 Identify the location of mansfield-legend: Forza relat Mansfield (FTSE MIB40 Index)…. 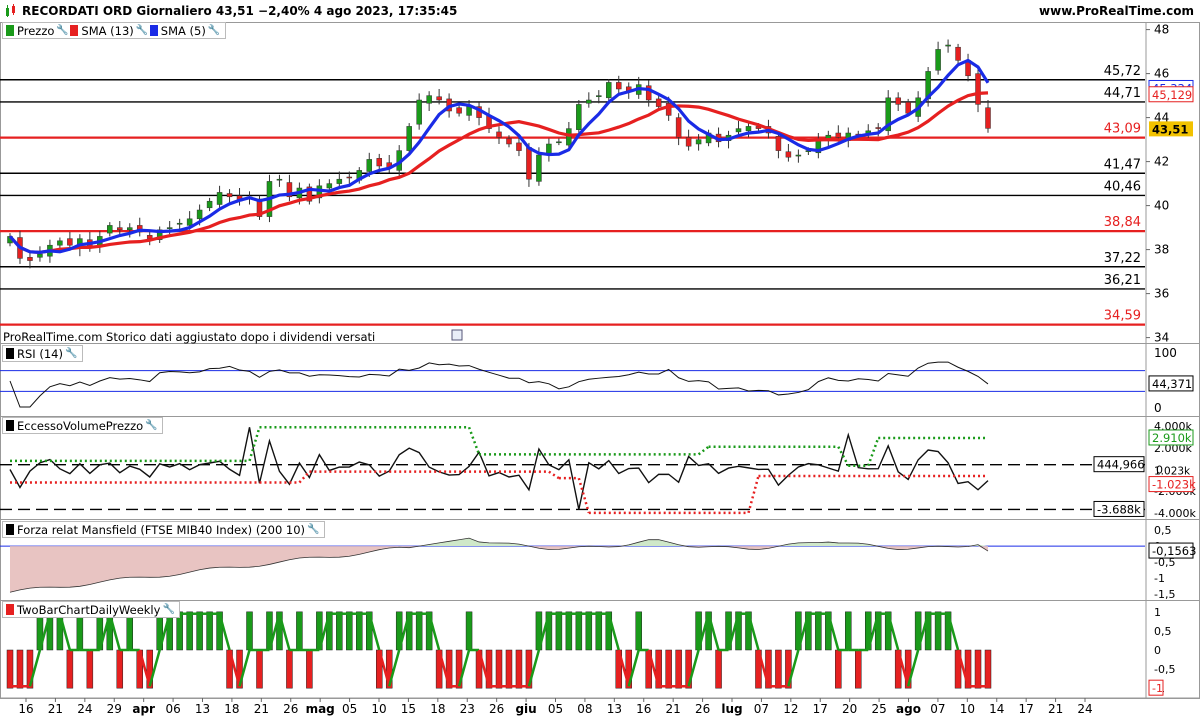
(164, 529).